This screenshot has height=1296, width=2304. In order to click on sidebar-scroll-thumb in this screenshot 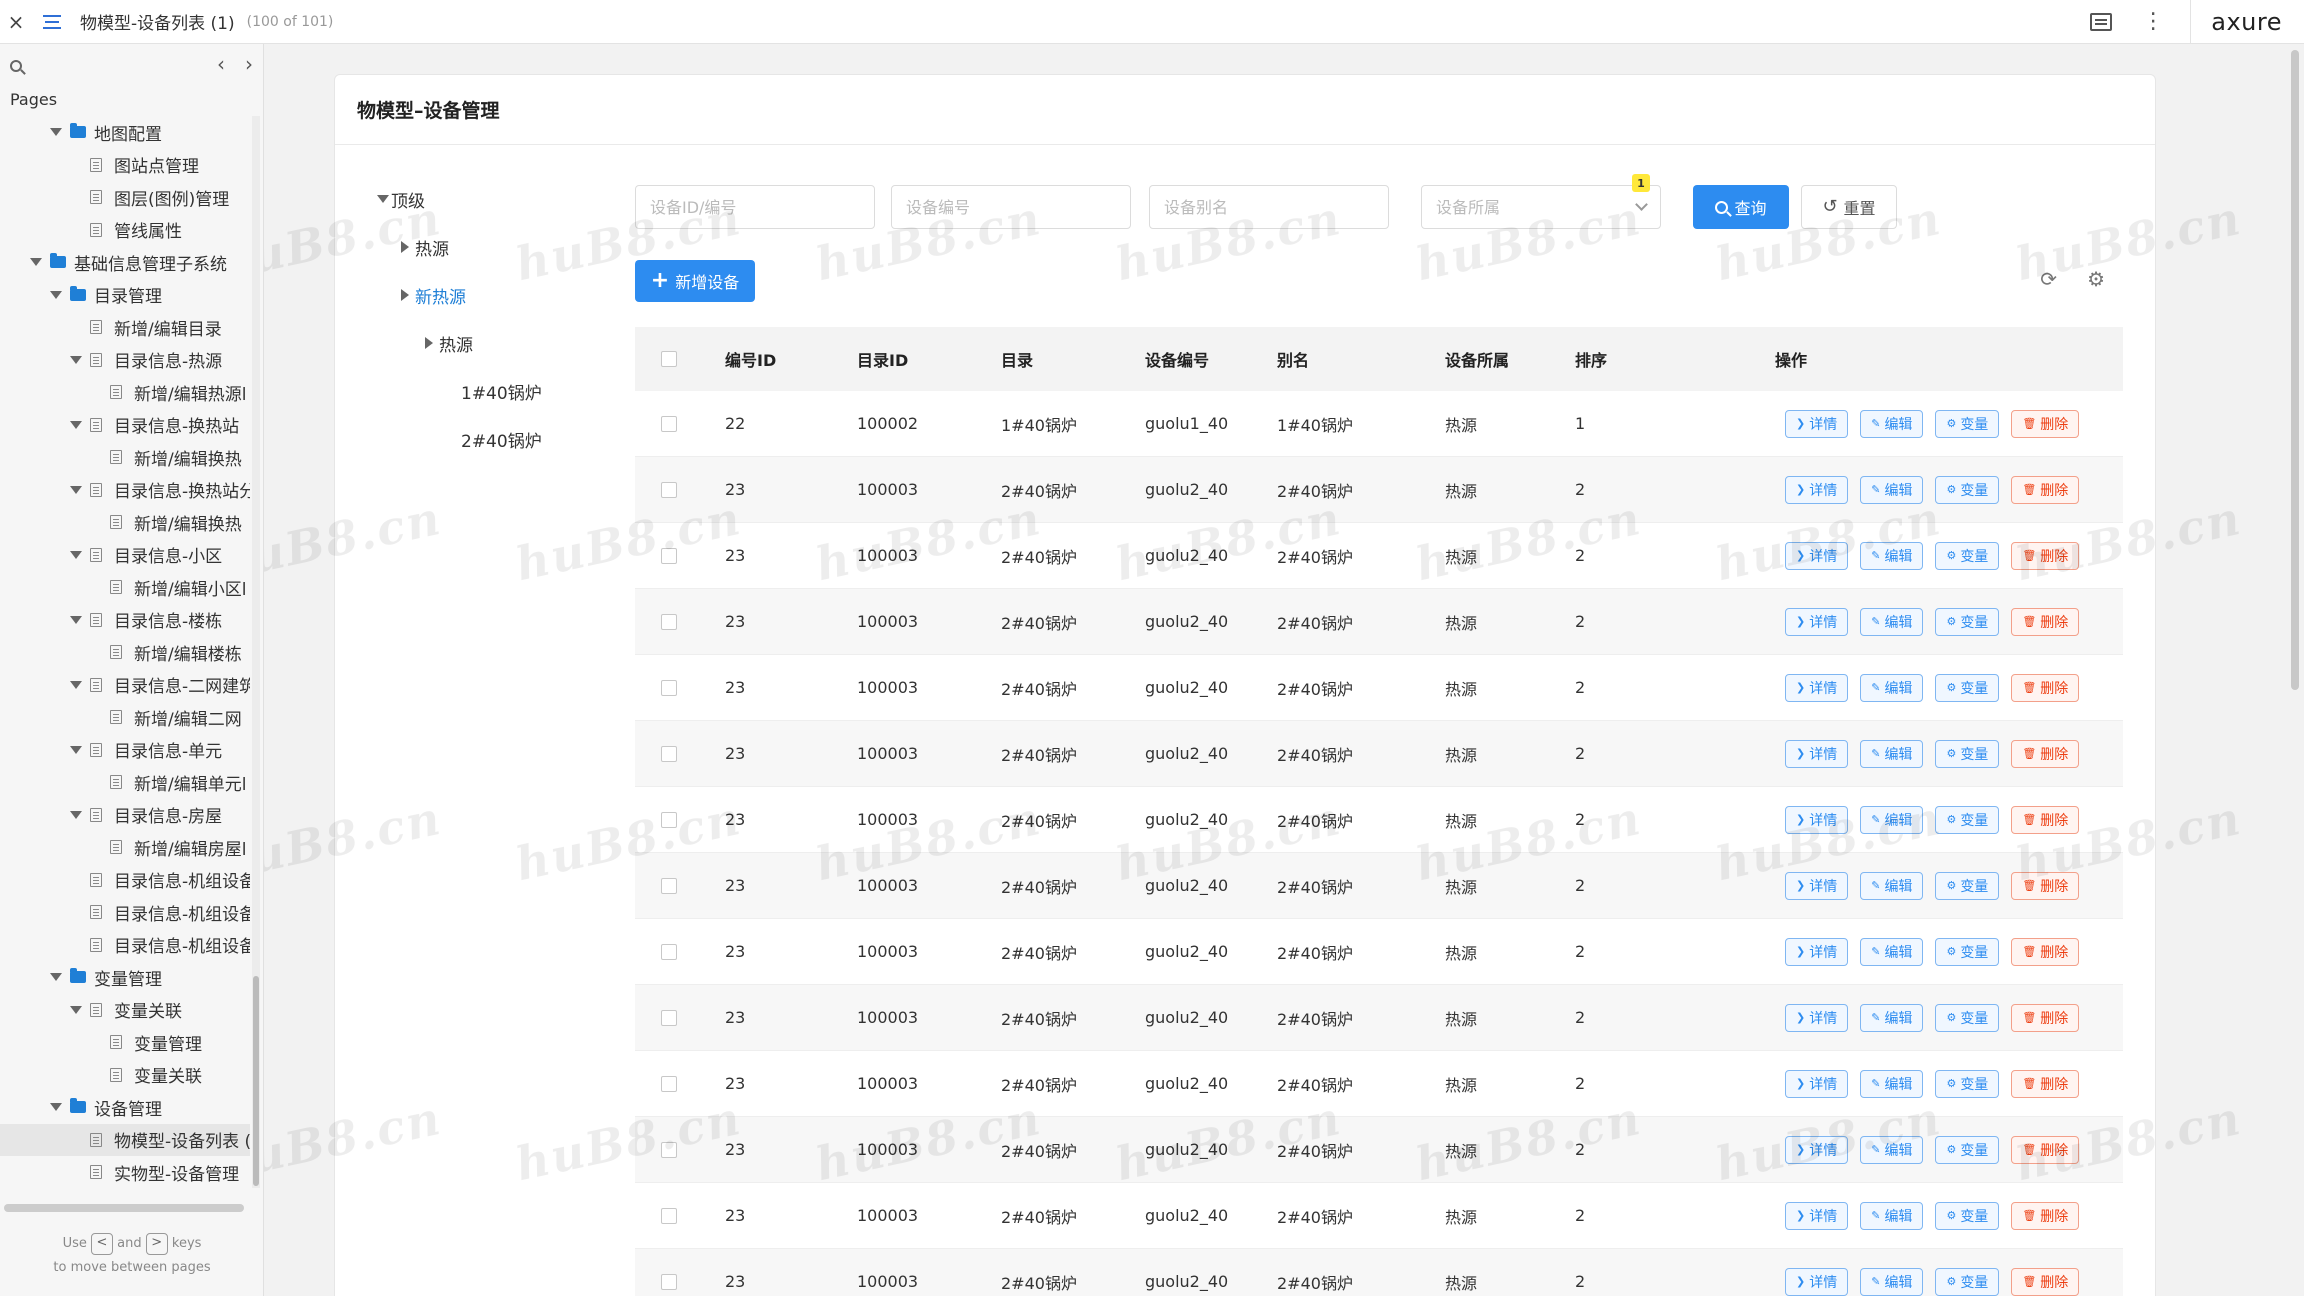, I will do `click(256, 1081)`.